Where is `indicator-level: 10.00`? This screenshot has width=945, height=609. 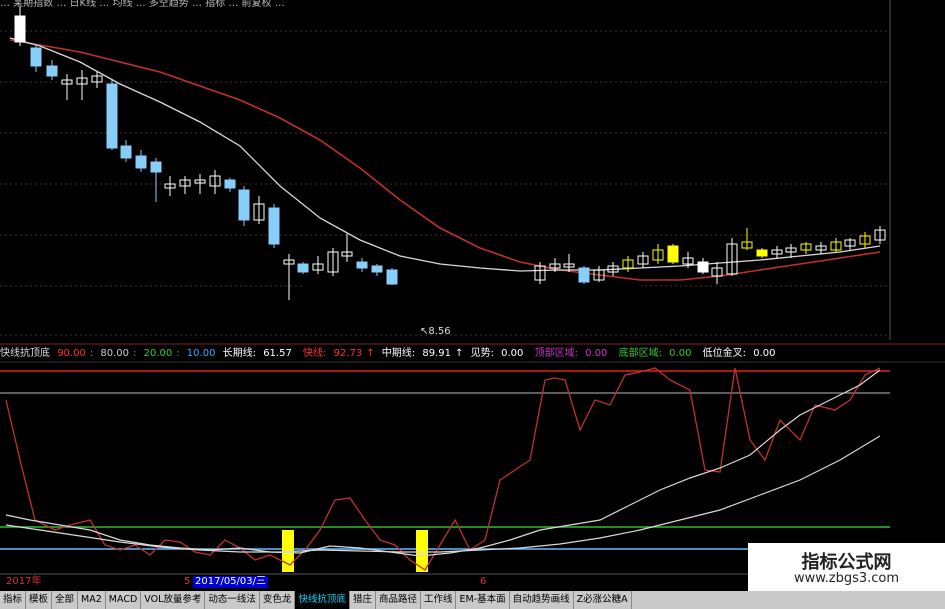 indicator-level: 10.00 is located at coordinates (201, 353).